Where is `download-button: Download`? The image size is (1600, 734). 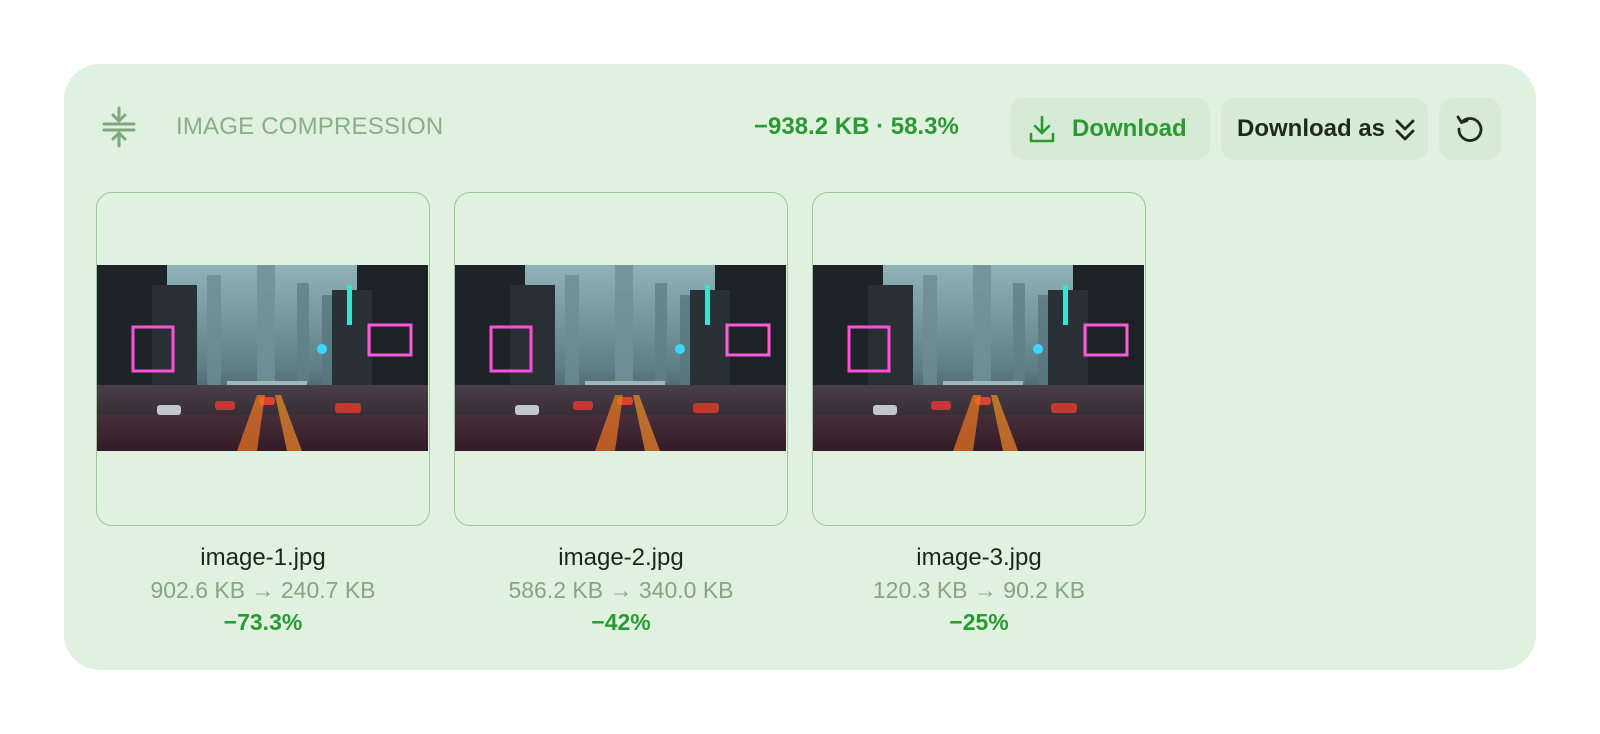
download-button: Download is located at coordinates (1110, 129).